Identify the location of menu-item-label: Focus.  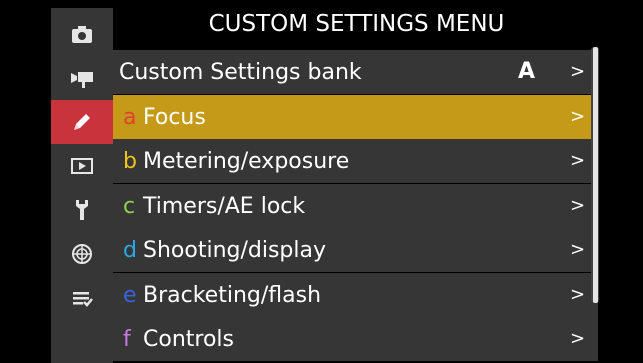
(174, 117).